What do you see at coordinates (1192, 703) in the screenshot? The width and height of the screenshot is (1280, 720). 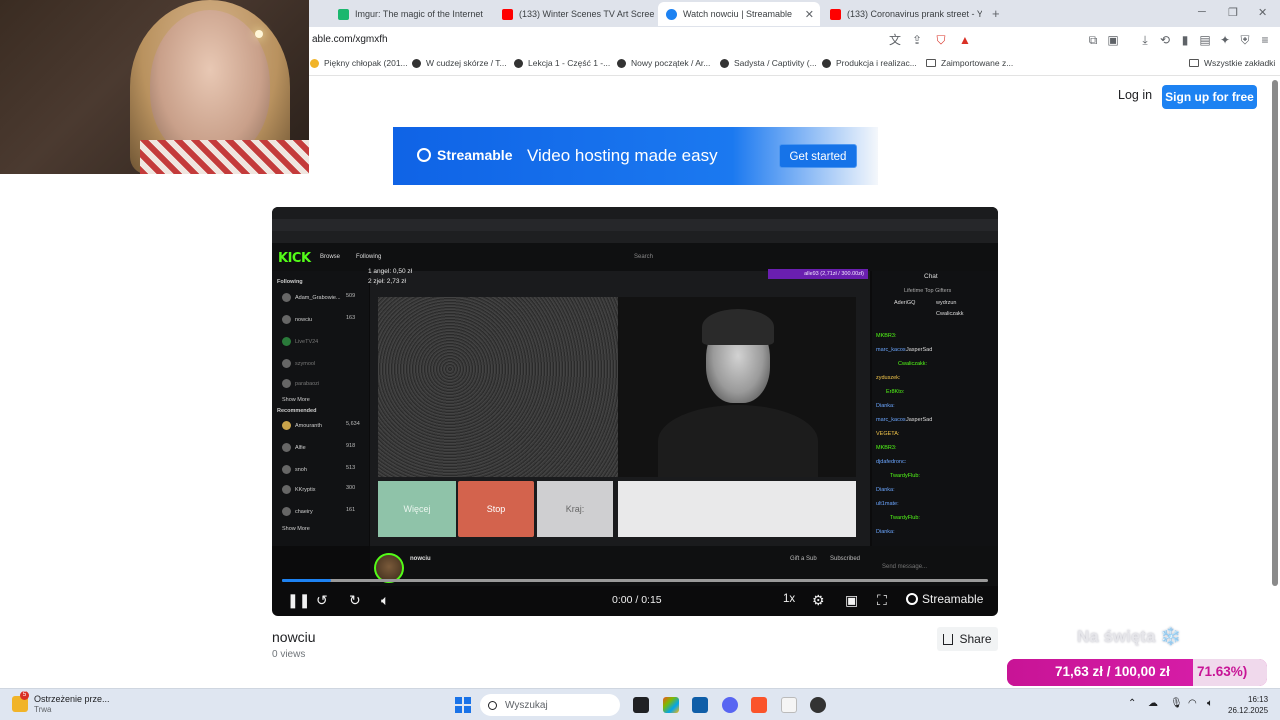 I see `wifi-icon: ◠` at bounding box center [1192, 703].